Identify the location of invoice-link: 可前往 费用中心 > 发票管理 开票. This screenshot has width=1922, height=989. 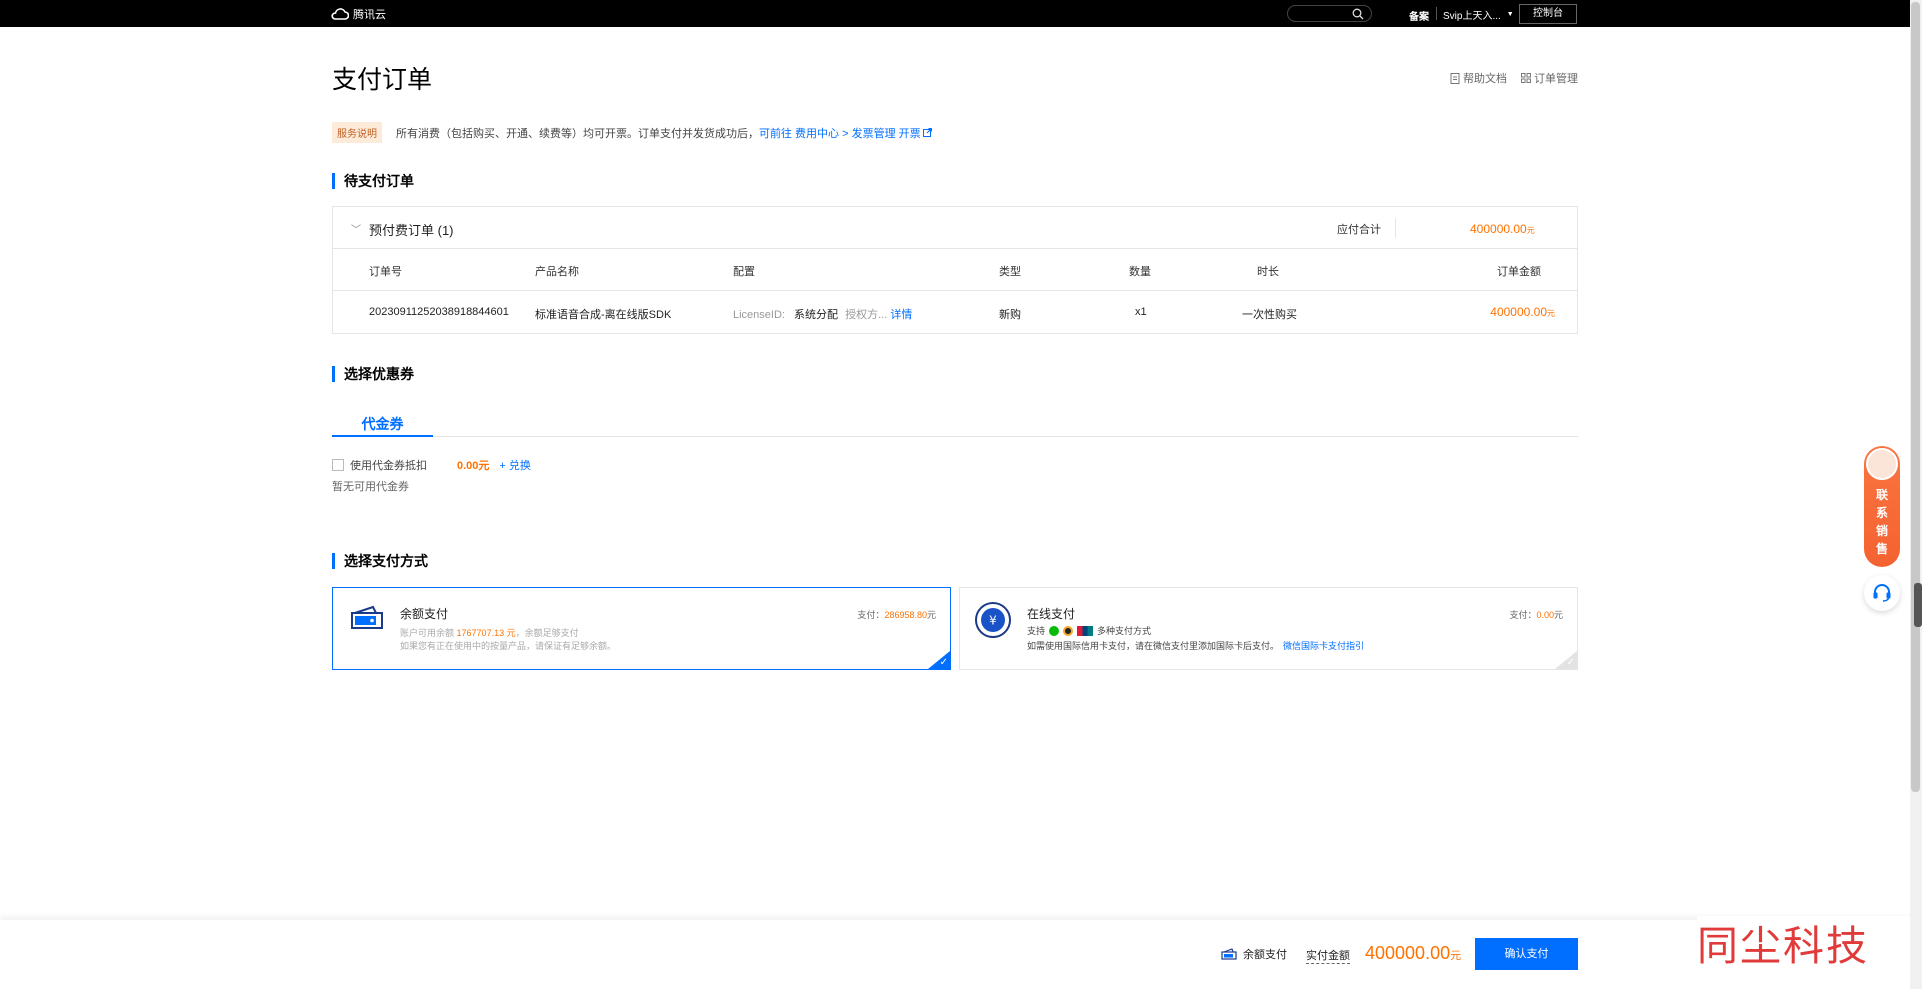
(840, 133).